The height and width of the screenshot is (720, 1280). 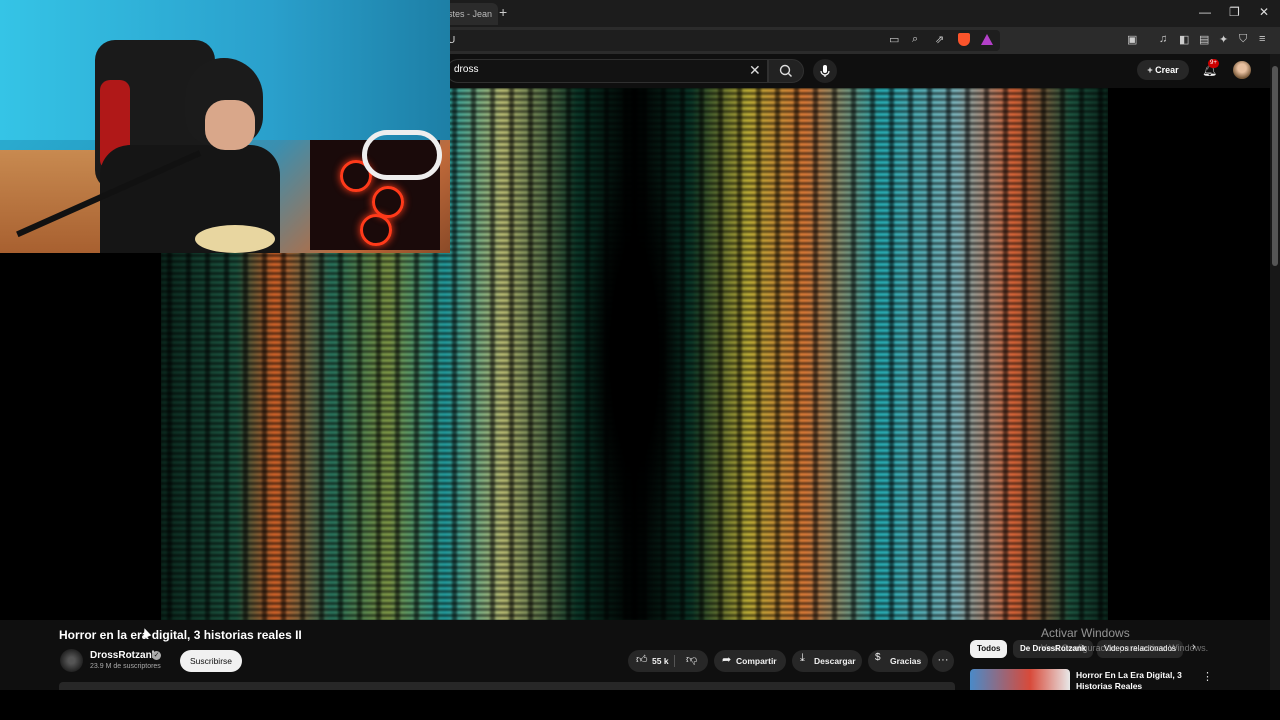 I want to click on like-icon: 👍︎, so click(x=642, y=659).